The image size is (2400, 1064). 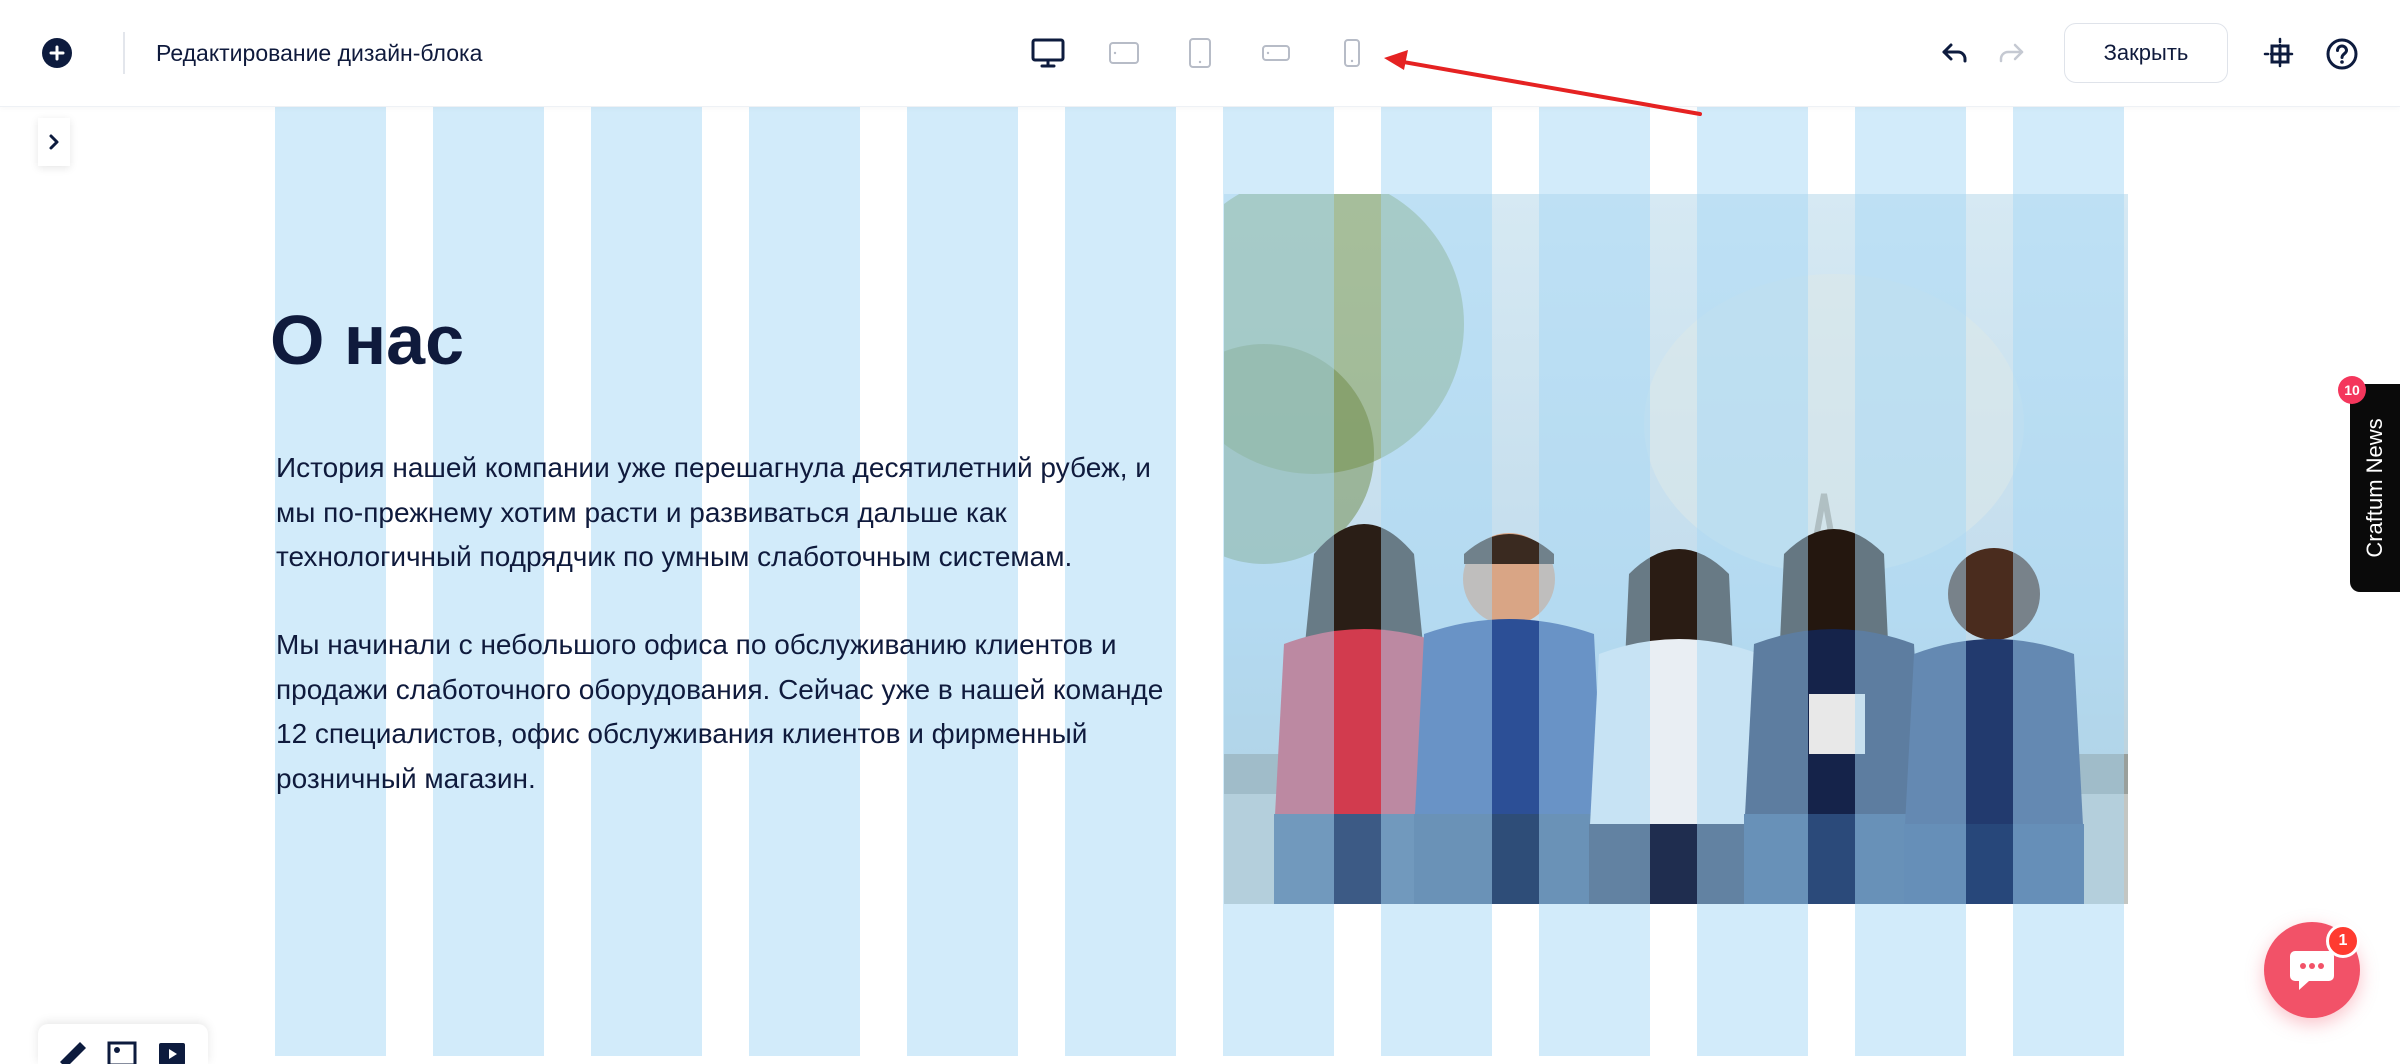 I want to click on device-switcher, so click(x=1200, y=53).